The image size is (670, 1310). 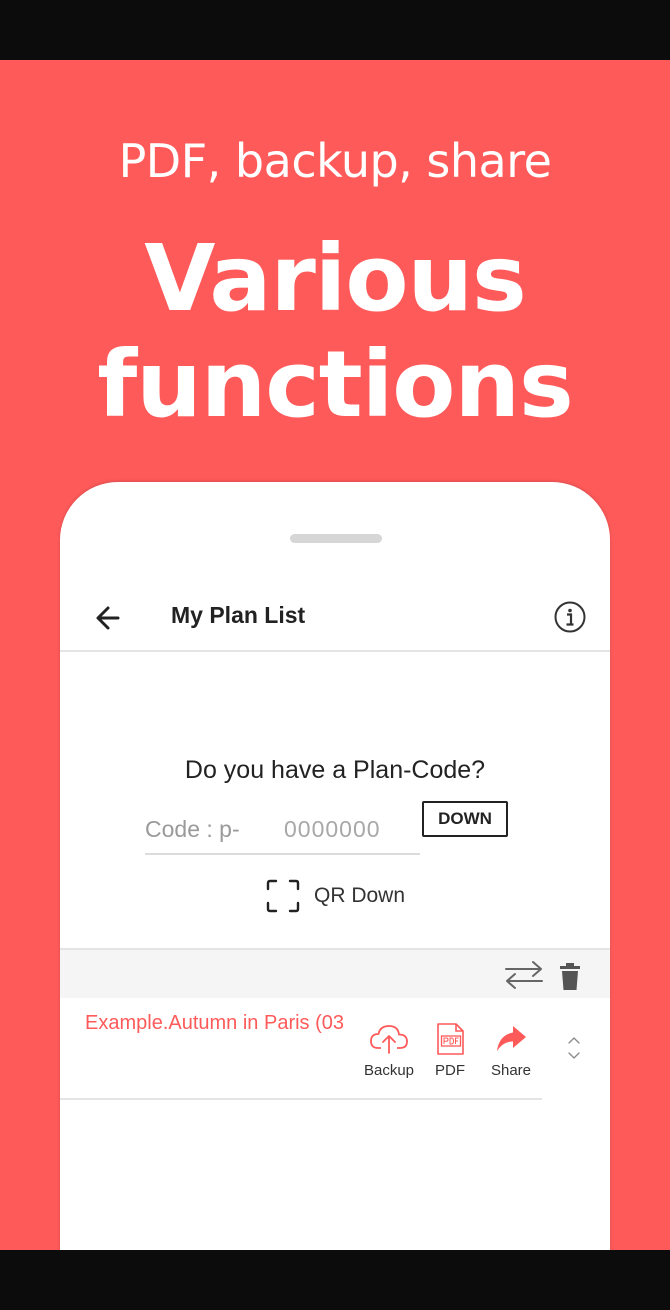 I want to click on qr-down-label: QR Down, so click(x=360, y=895).